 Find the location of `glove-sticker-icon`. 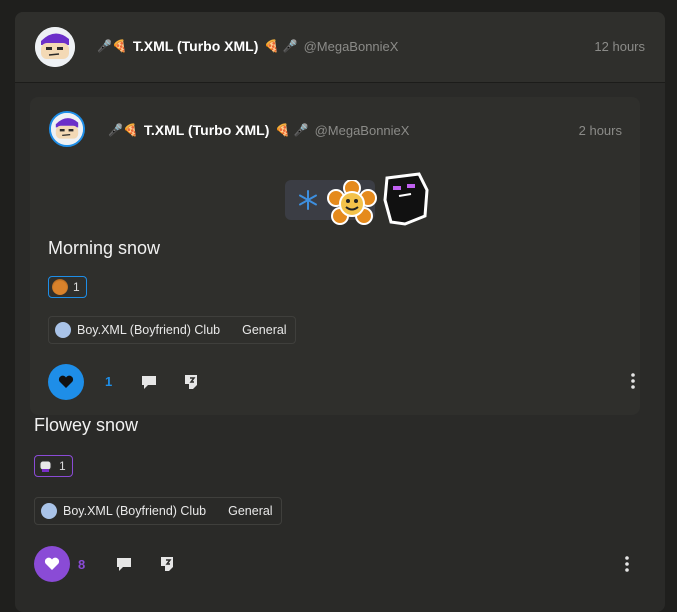

glove-sticker-icon is located at coordinates (45, 466).